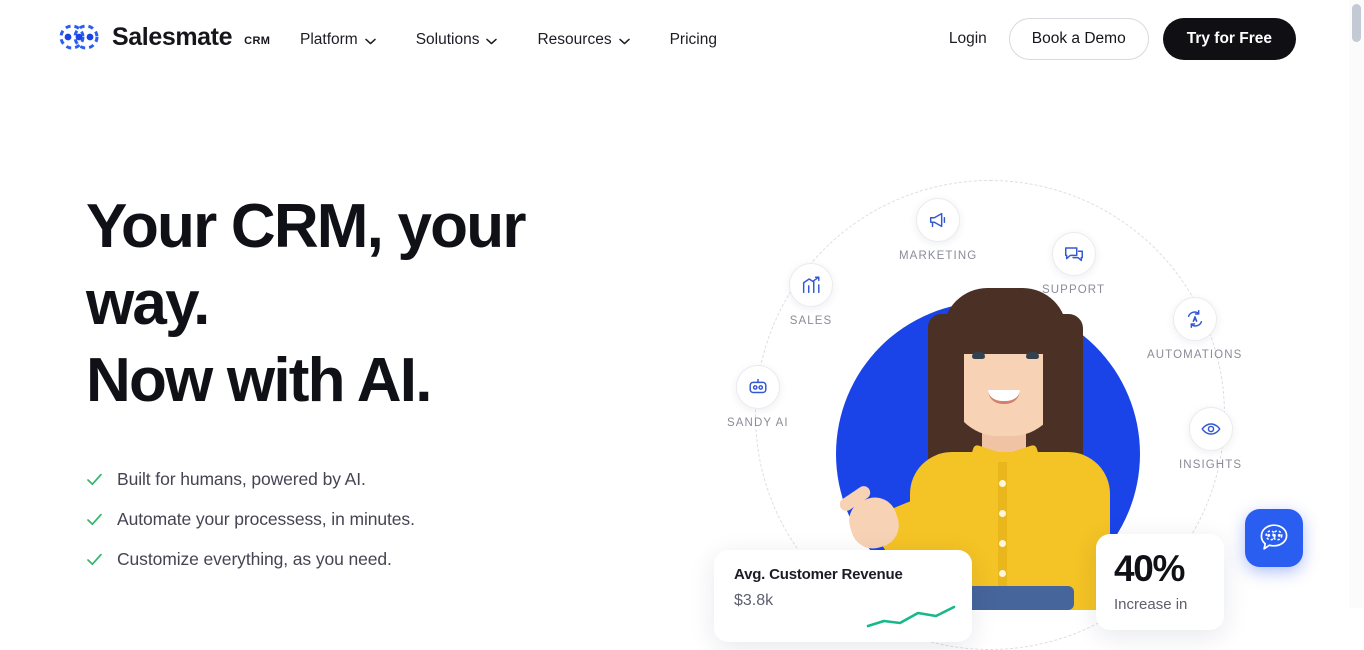  I want to click on automation-refresh-icon, so click(1194, 319).